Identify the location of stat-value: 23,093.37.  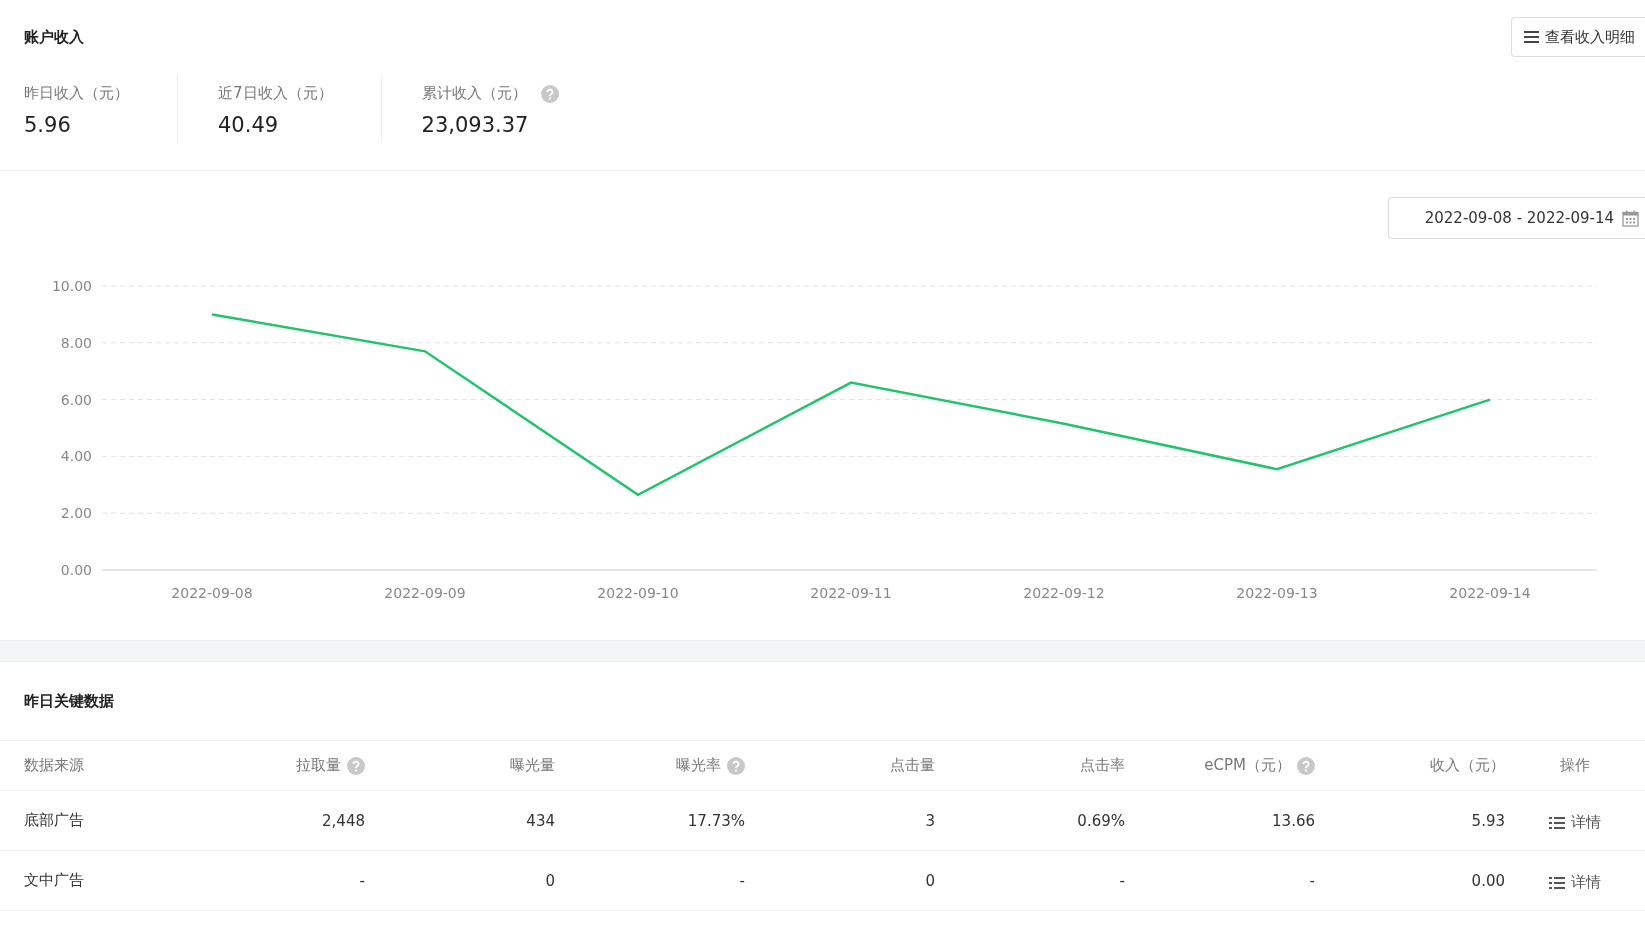
(475, 125).